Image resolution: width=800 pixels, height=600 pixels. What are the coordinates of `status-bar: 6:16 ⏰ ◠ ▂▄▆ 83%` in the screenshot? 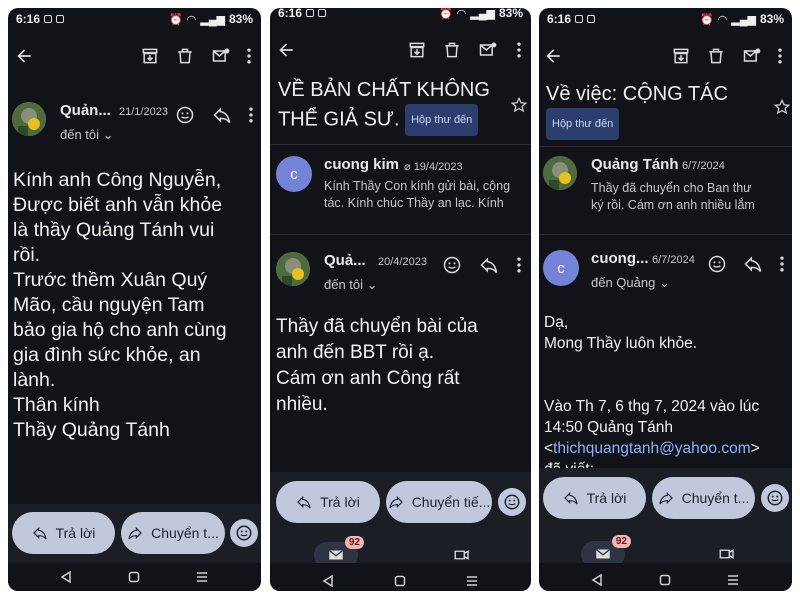 It's located at (400, 16).